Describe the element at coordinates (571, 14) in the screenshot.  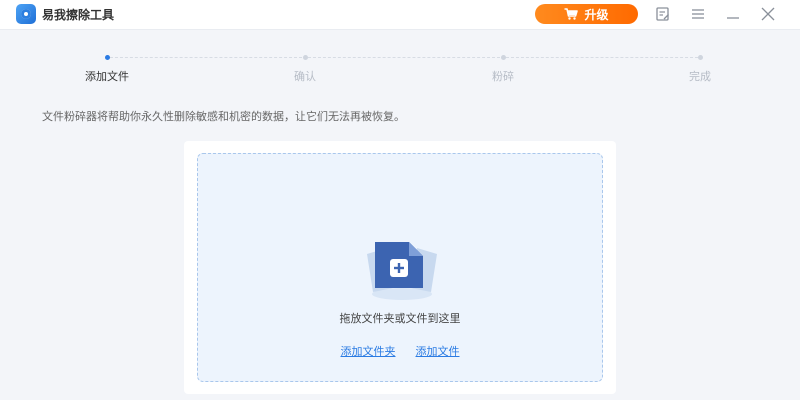
I see `cart-icon` at that location.